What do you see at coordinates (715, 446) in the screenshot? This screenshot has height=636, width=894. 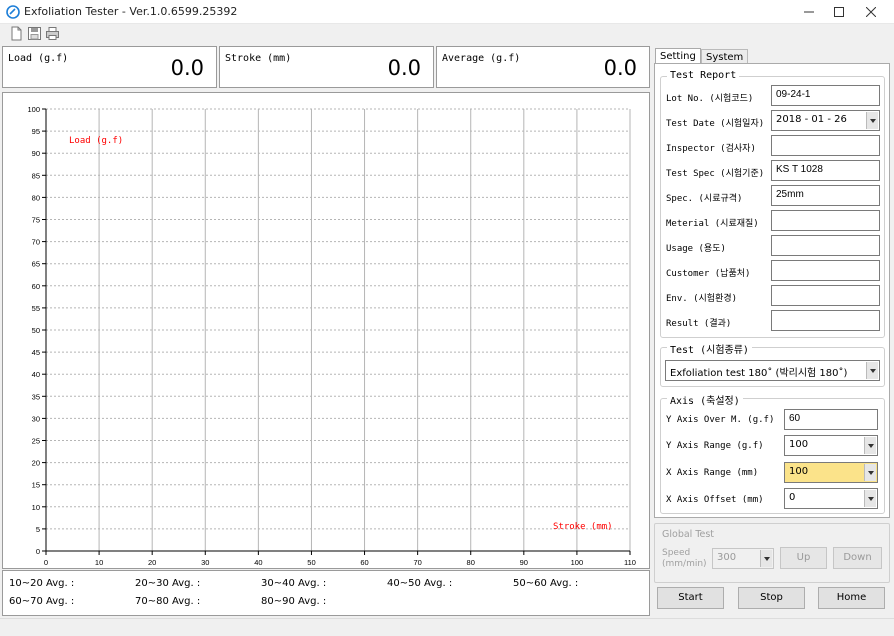 I see `y-range-label: Y Axis Range (g.f)` at bounding box center [715, 446].